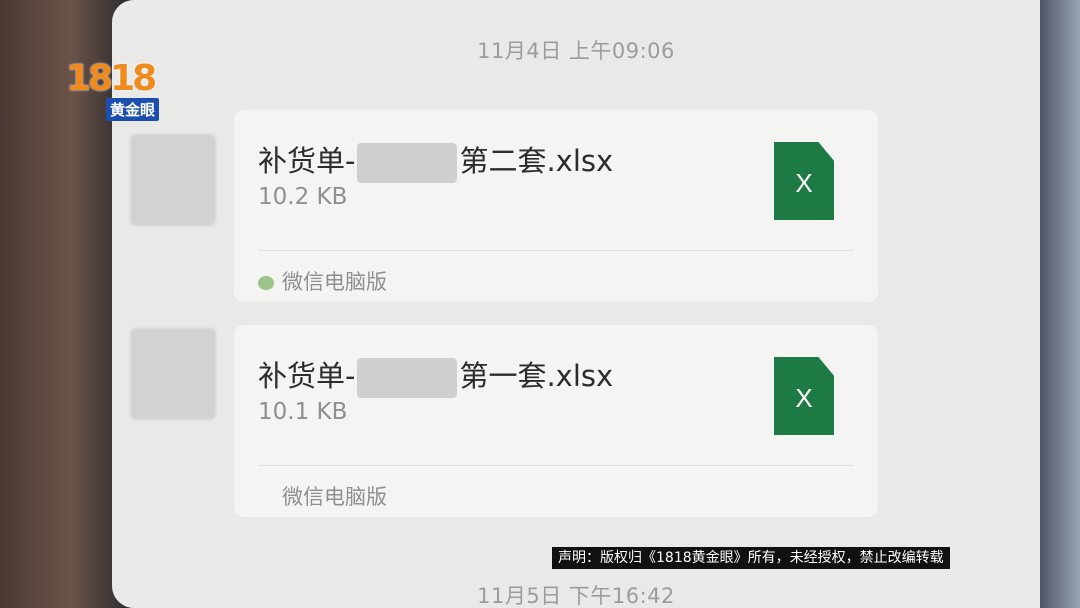 This screenshot has width=1080, height=608. I want to click on timestamp-bottom: 11月5日 下午16:42, so click(576, 596).